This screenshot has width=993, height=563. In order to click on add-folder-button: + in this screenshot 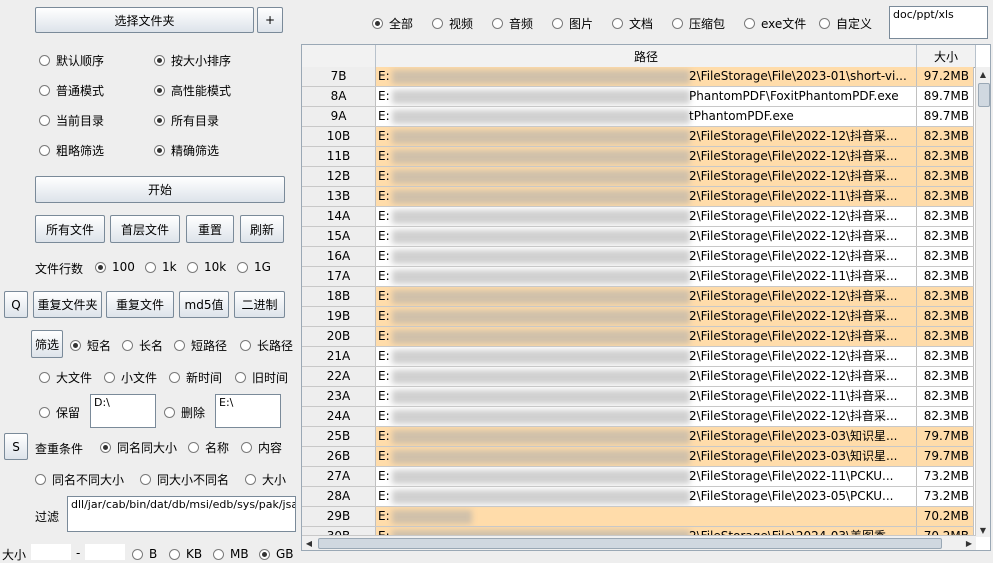, I will do `click(270, 20)`.